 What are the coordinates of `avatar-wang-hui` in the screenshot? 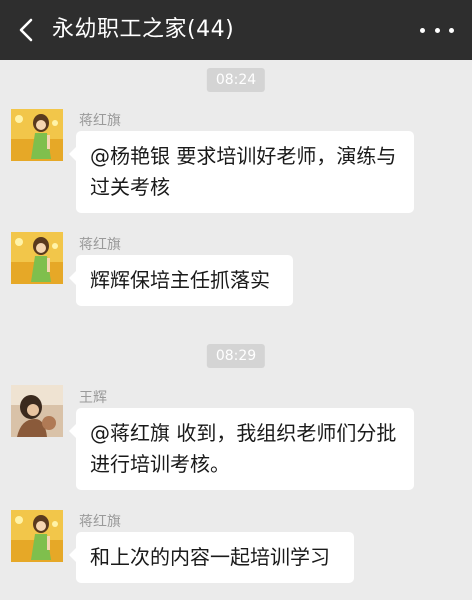 It's located at (37, 411).